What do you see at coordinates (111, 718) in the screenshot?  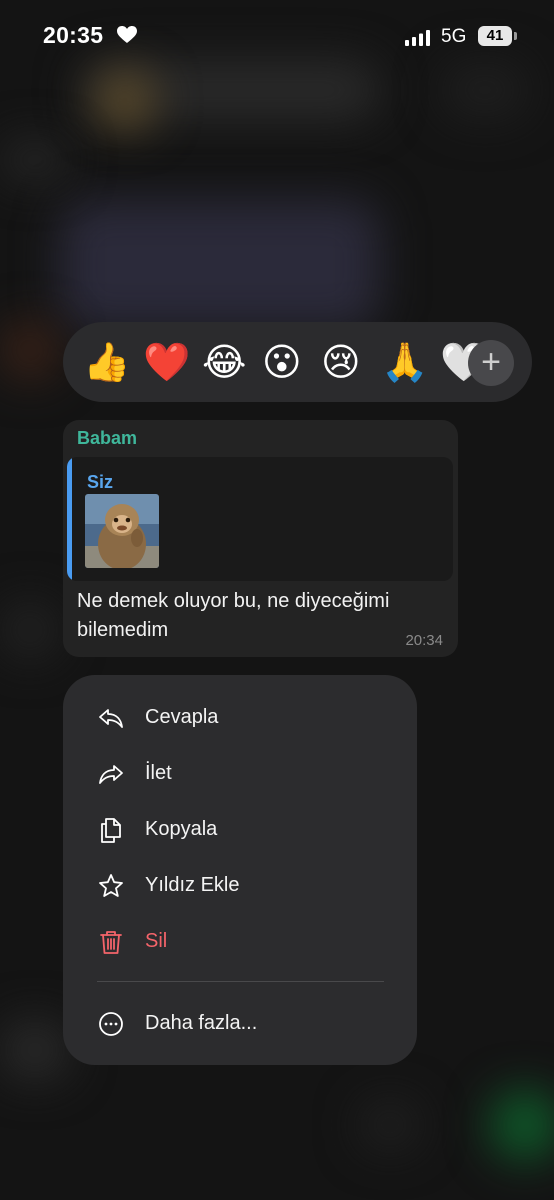 I see `reply-icon` at bounding box center [111, 718].